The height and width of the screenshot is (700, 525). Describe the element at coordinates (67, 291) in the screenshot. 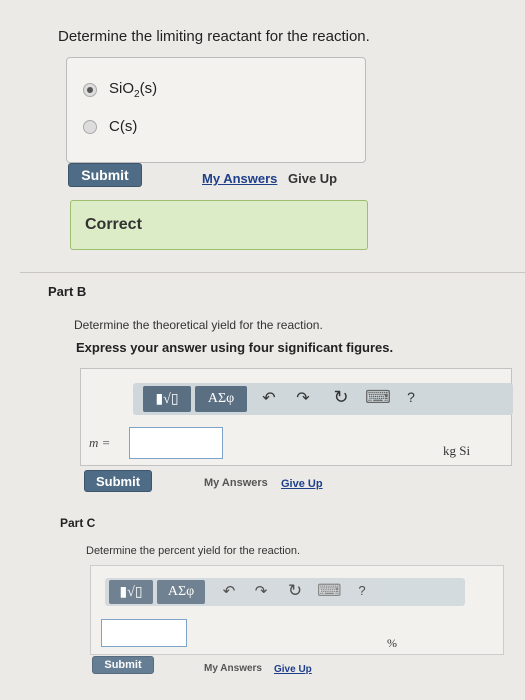

I see `part-b-title: Part B` at that location.